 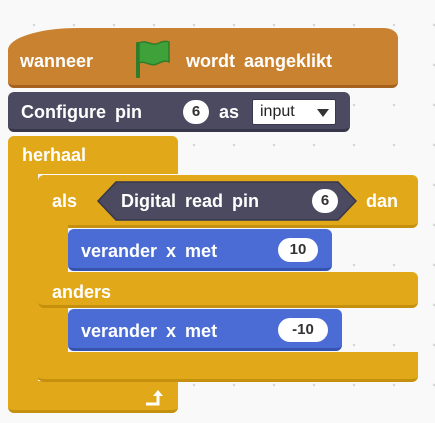 I want to click on arrow-loop-icon, so click(x=156, y=398).